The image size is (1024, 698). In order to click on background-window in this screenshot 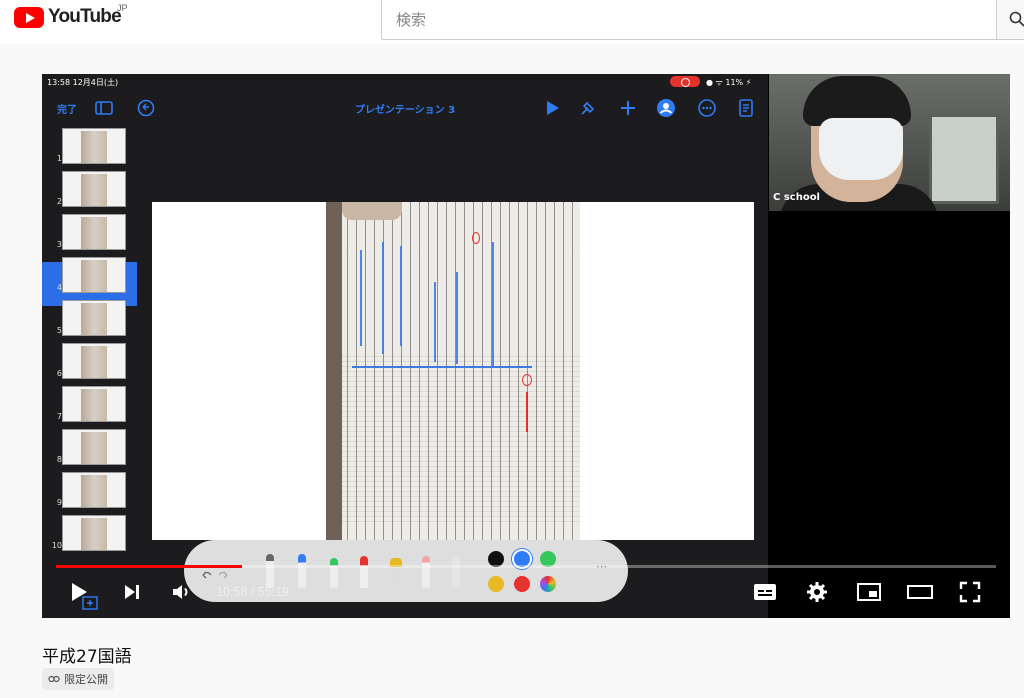, I will do `click(964, 159)`.